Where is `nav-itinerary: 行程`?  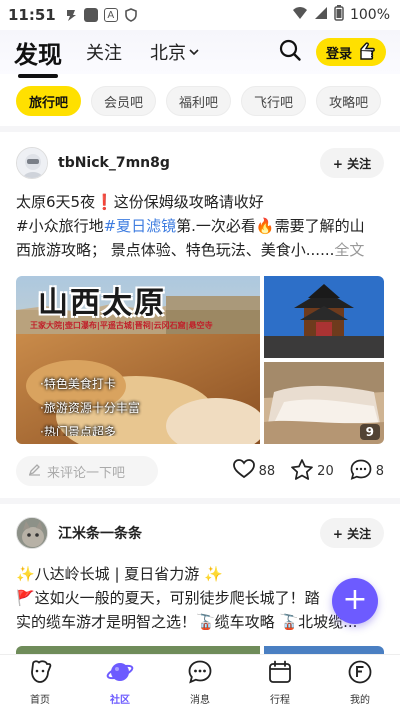
nav-itinerary: 行程 is located at coordinates (280, 682).